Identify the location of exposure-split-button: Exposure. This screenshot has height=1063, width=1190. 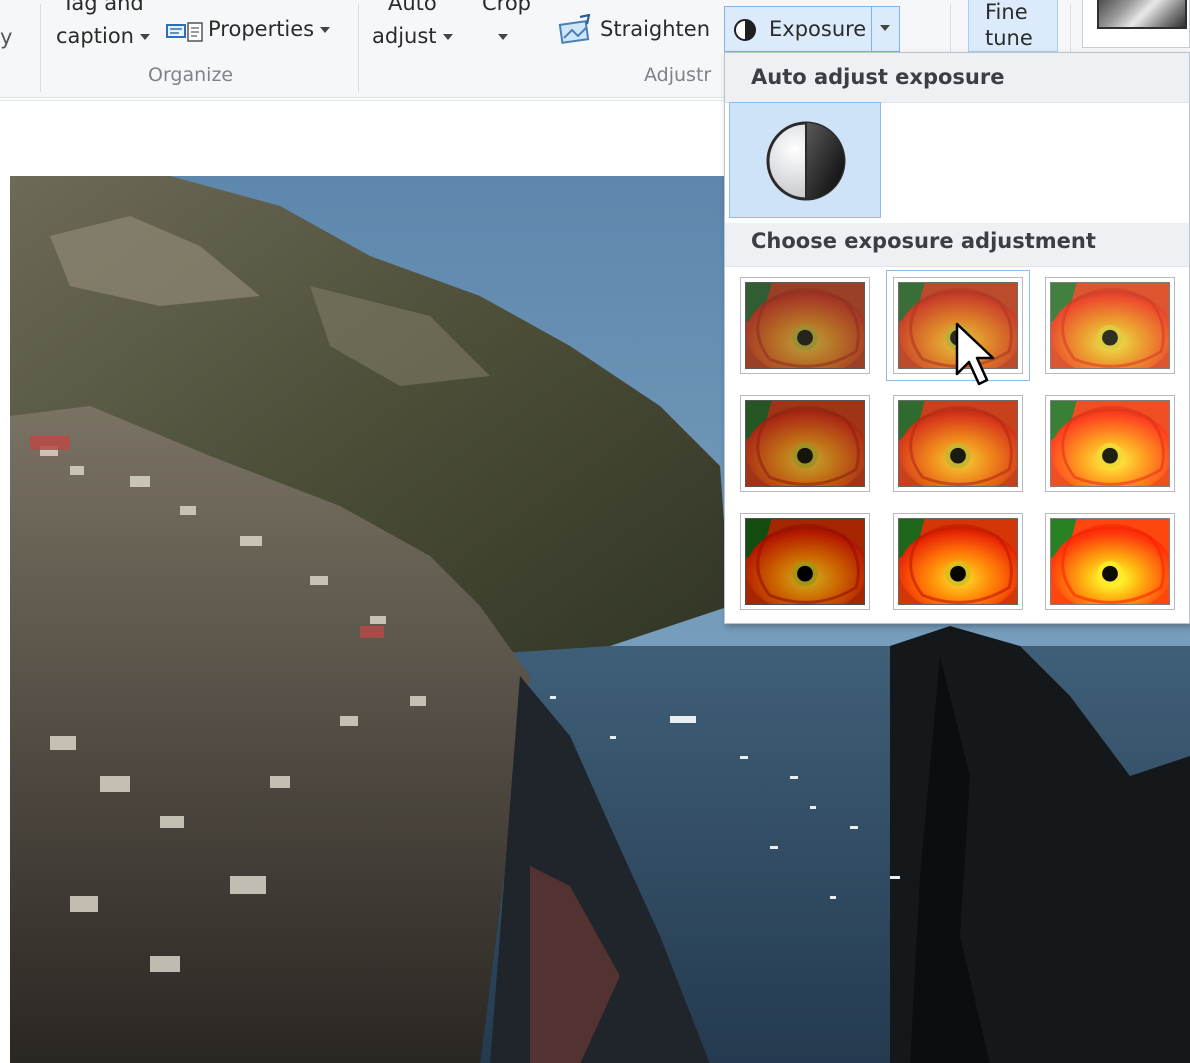
(812, 29).